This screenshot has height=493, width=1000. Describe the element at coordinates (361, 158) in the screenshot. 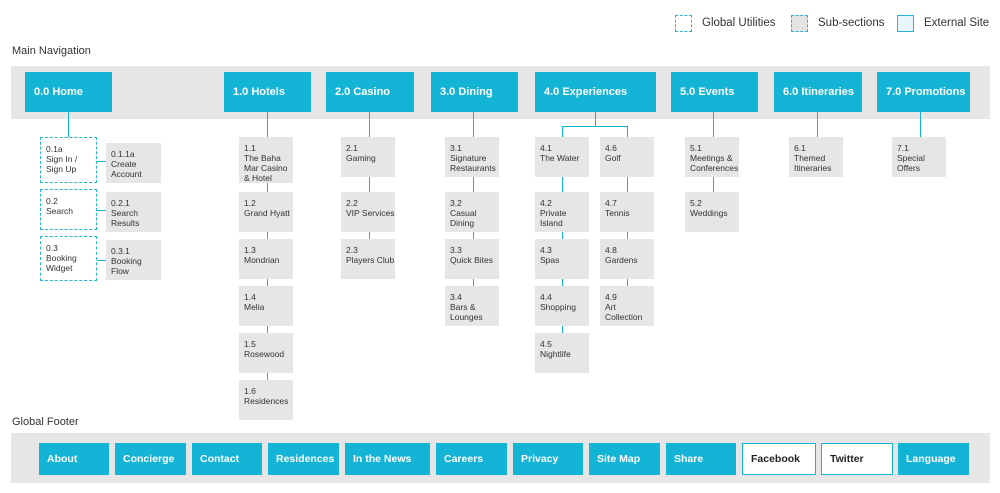

I see `node-label: Gaming` at that location.